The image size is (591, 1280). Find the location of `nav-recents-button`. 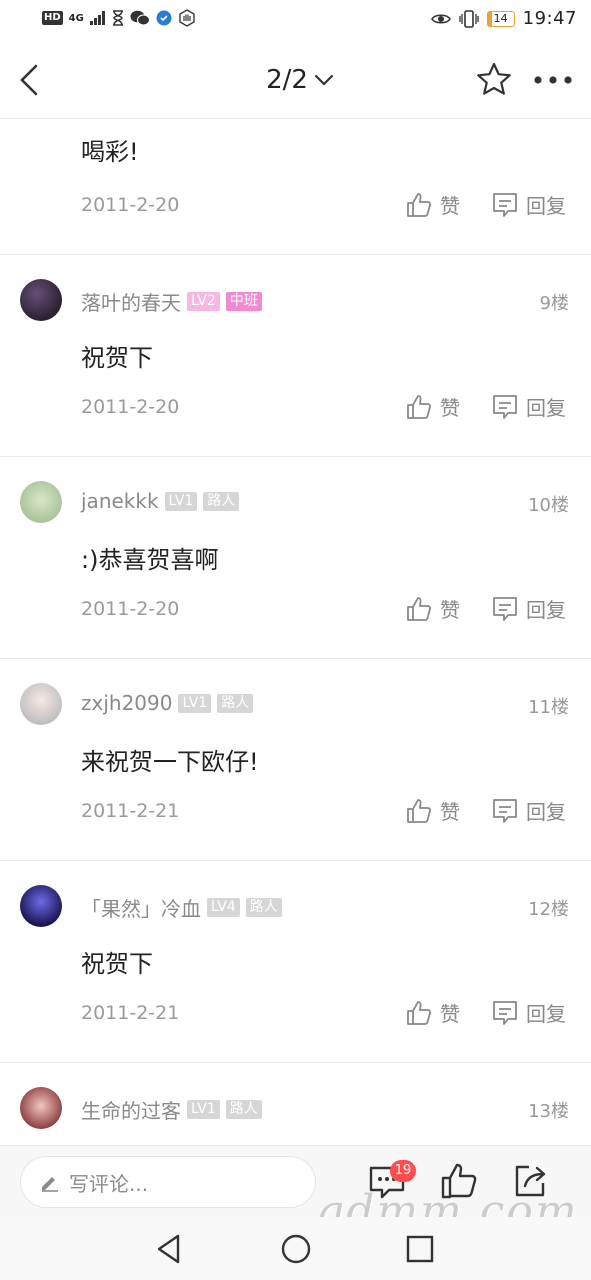

nav-recents-button is located at coordinates (420, 1249).